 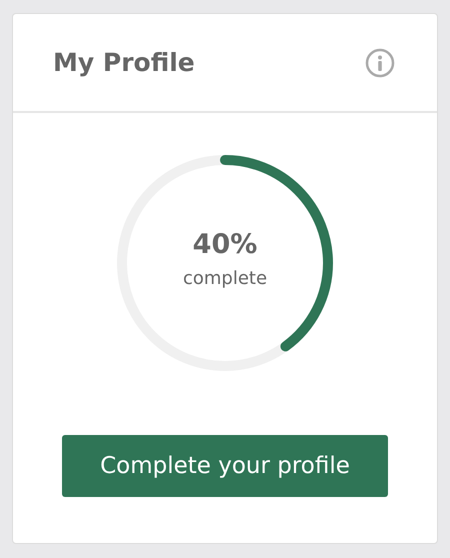 What do you see at coordinates (225, 278) in the screenshot?
I see `progress-caption: complete` at bounding box center [225, 278].